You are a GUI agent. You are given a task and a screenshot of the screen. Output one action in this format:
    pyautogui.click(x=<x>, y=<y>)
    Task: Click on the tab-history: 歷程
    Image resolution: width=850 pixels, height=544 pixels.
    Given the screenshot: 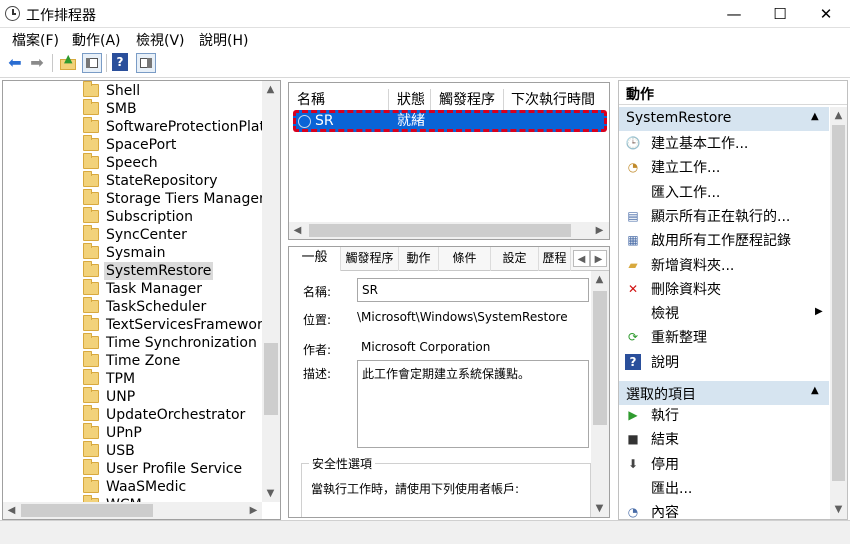 What is the action you would take?
    pyautogui.click(x=555, y=259)
    